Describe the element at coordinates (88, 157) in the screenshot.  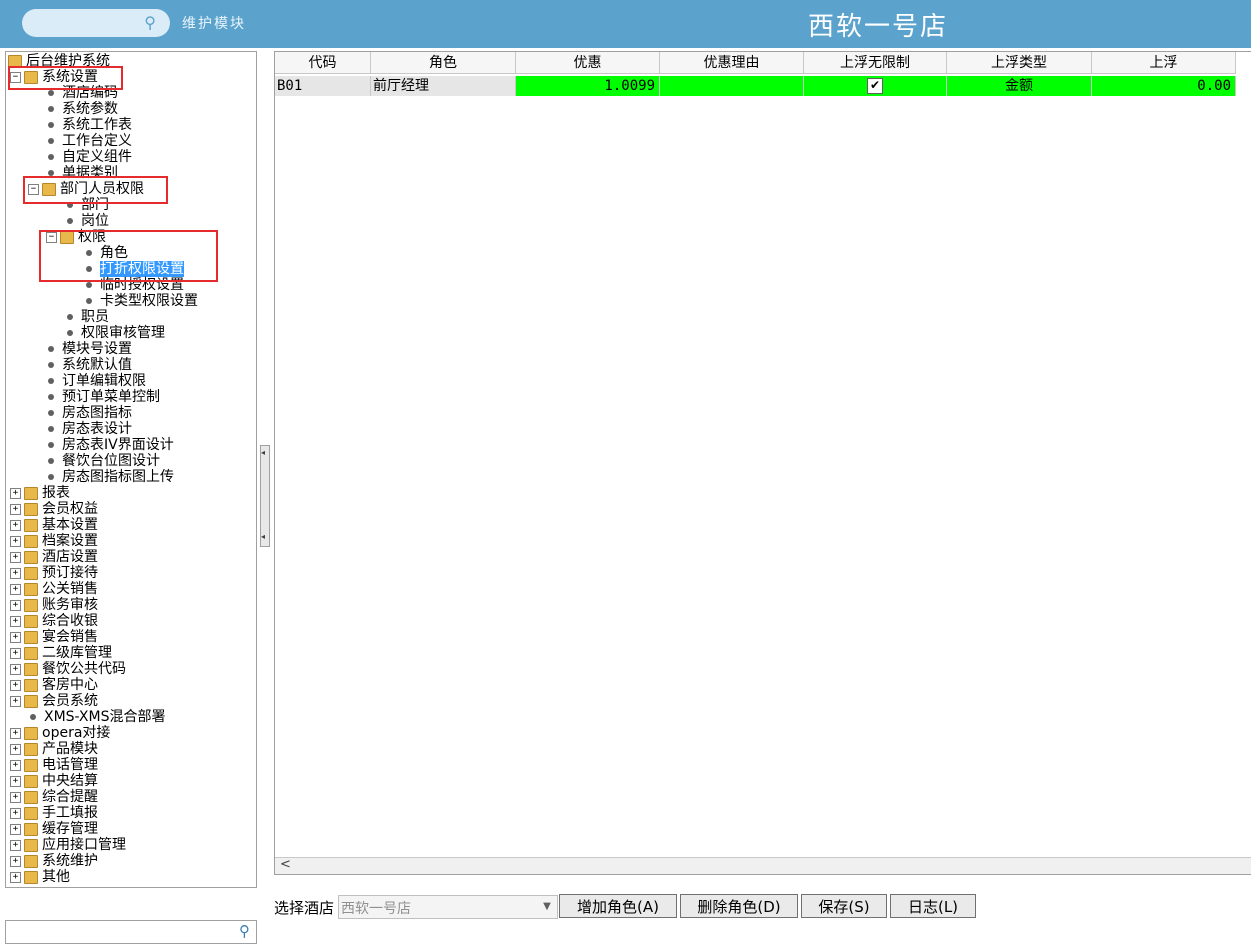
I see `tree-item: 自定义组件` at that location.